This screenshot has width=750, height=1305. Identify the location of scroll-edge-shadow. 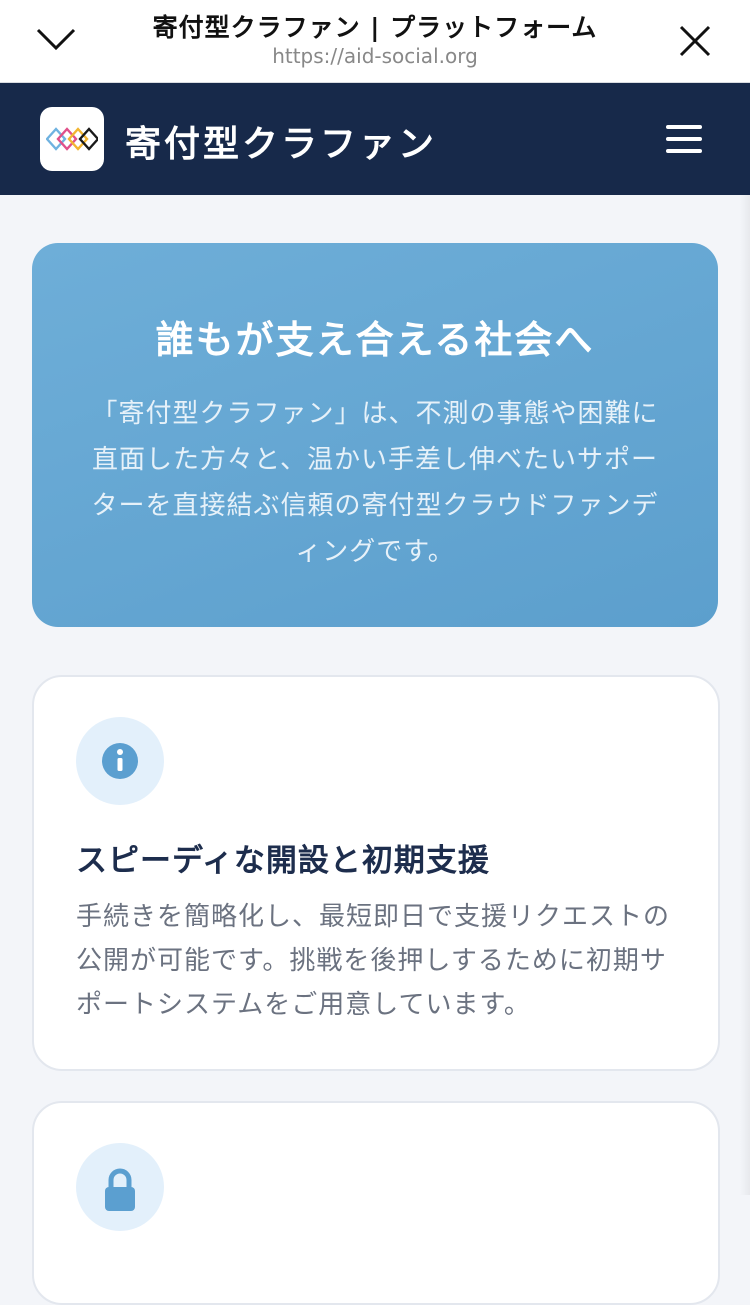
(745, 695).